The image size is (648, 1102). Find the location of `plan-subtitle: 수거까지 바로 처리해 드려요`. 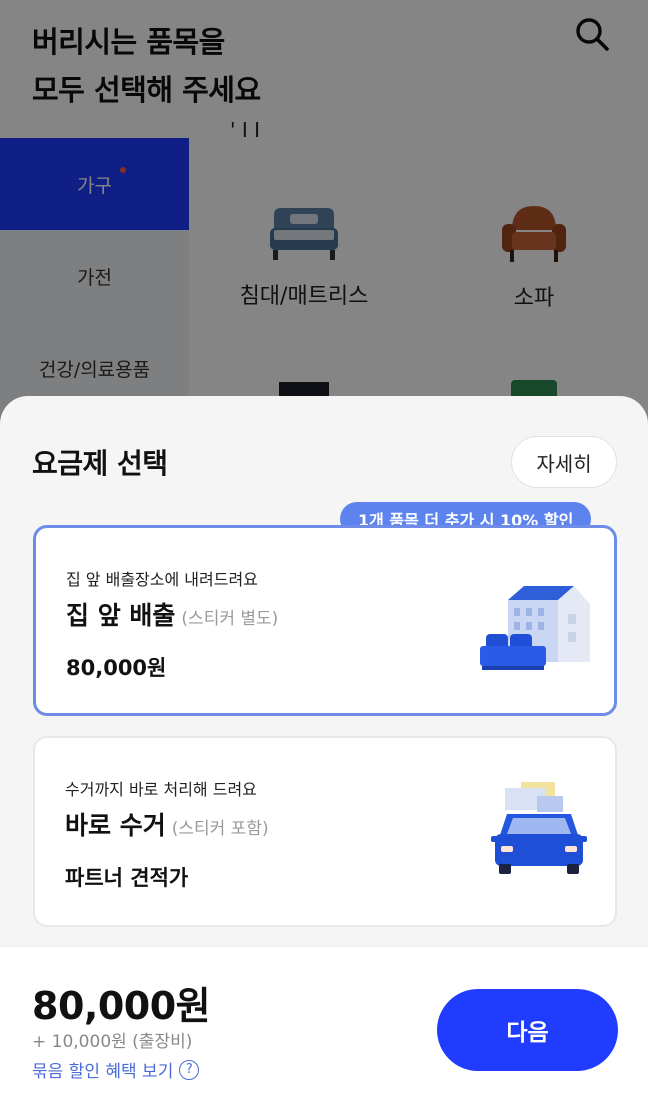

plan-subtitle: 수거까지 바로 처리해 드려요 is located at coordinates (161, 789).